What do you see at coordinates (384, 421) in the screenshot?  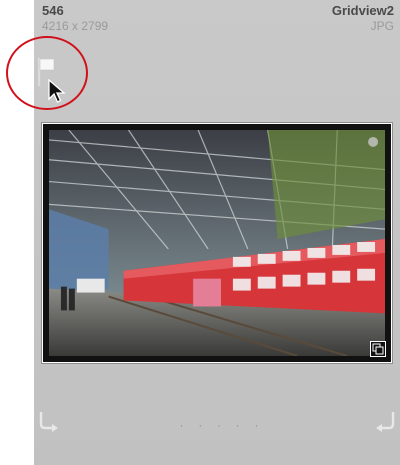 I see `rotate-right-icon` at bounding box center [384, 421].